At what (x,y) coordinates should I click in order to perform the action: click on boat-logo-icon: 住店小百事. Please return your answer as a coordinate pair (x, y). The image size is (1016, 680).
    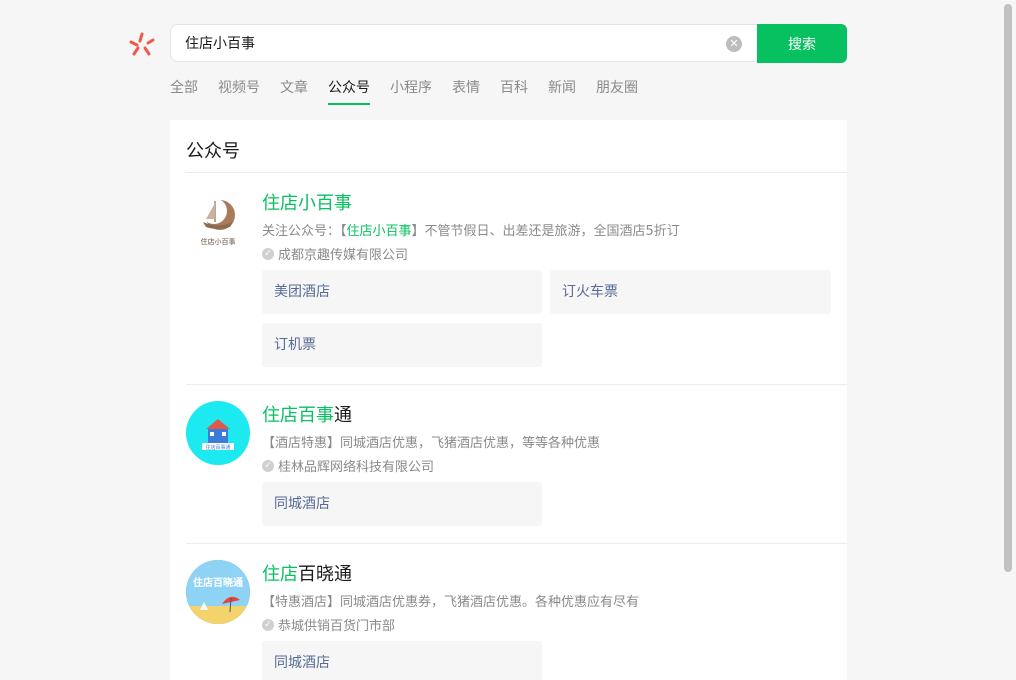
    Looking at the image, I should click on (218, 222).